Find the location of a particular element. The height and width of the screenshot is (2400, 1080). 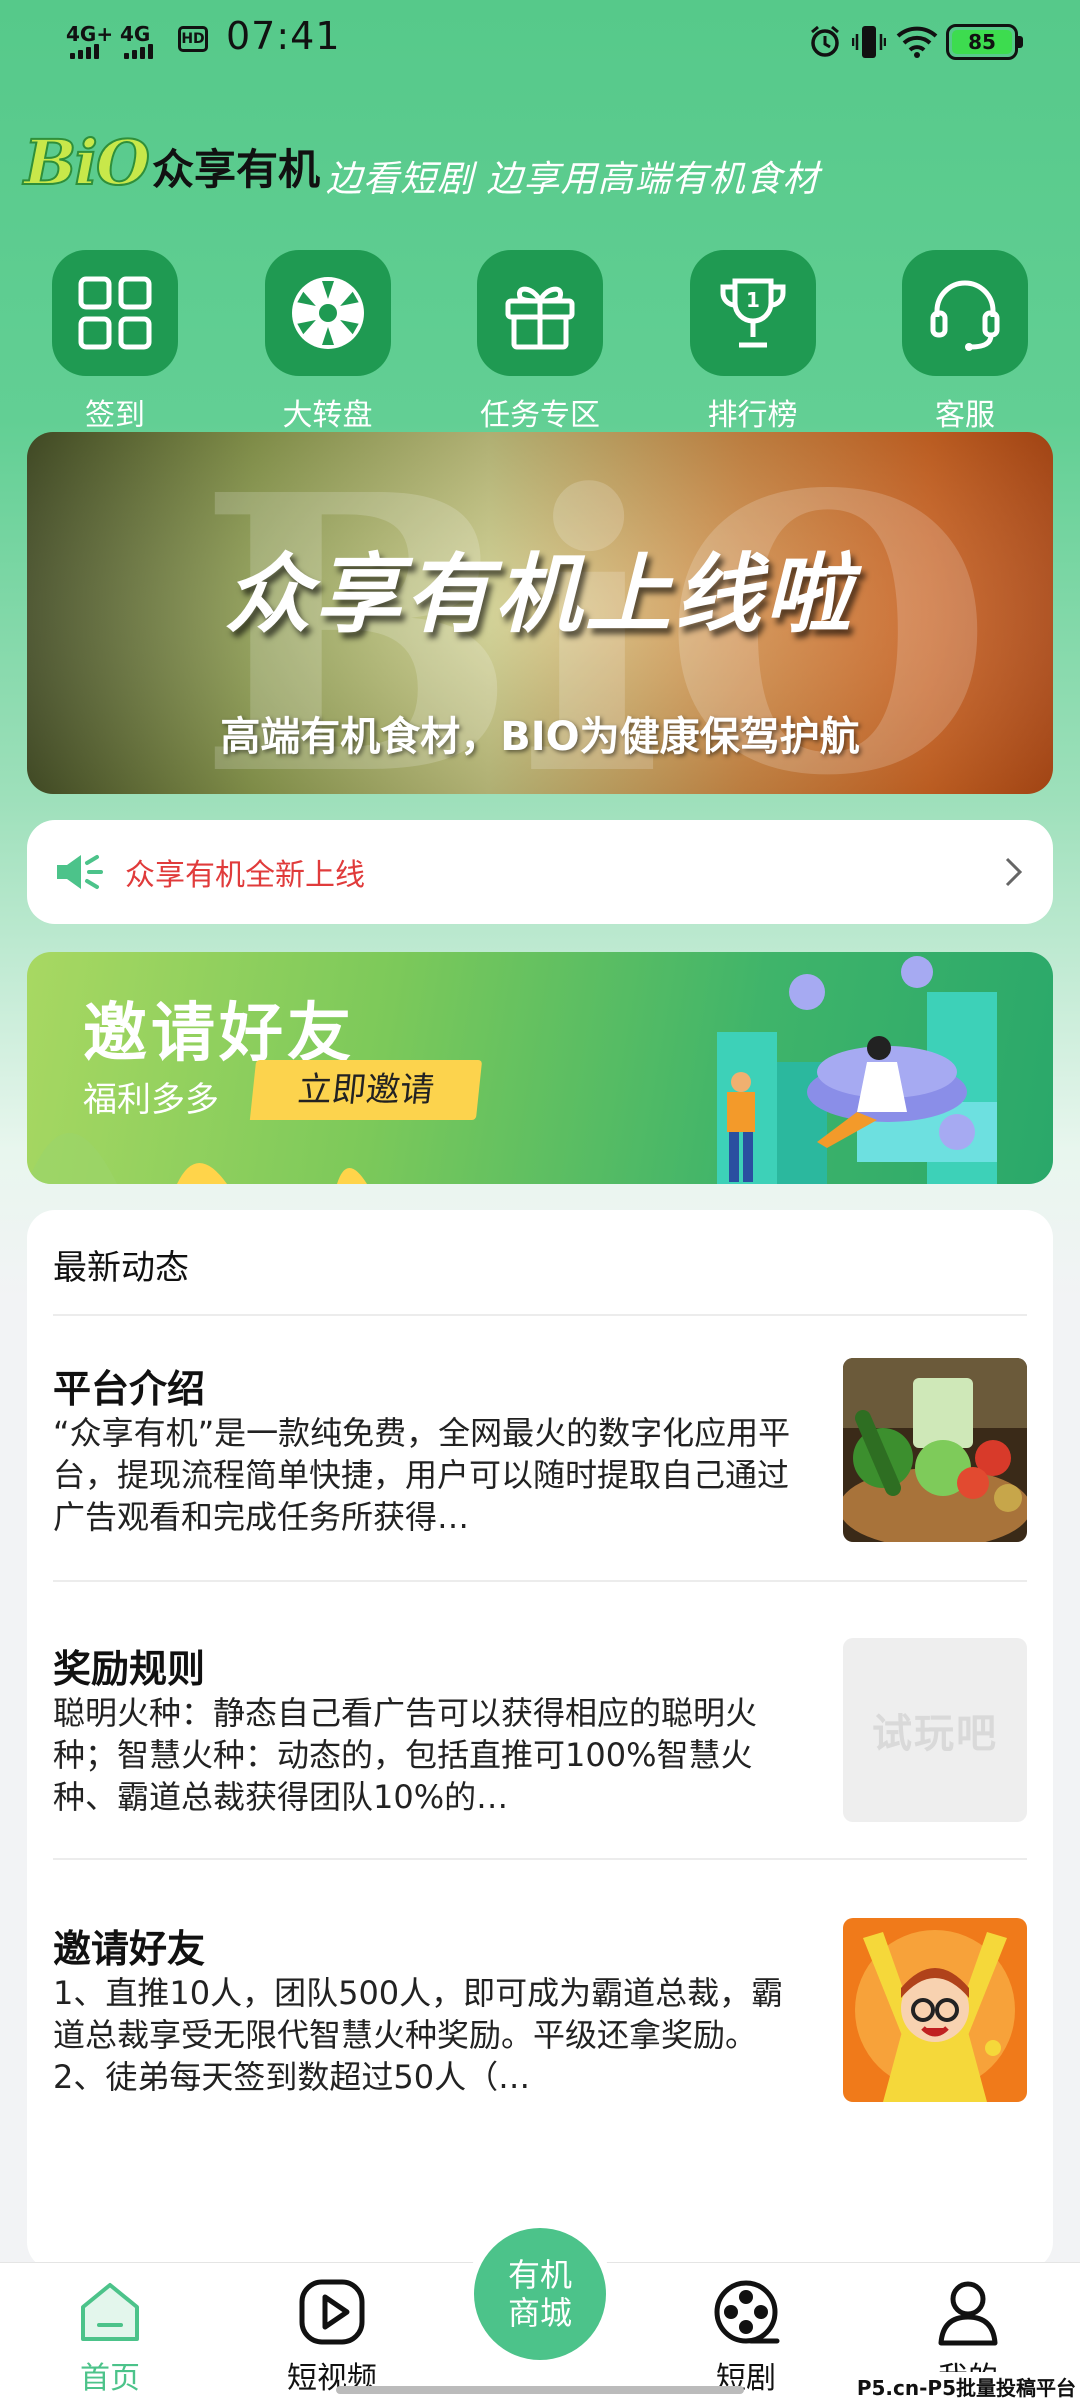

wifi-icon is located at coordinates (917, 42).